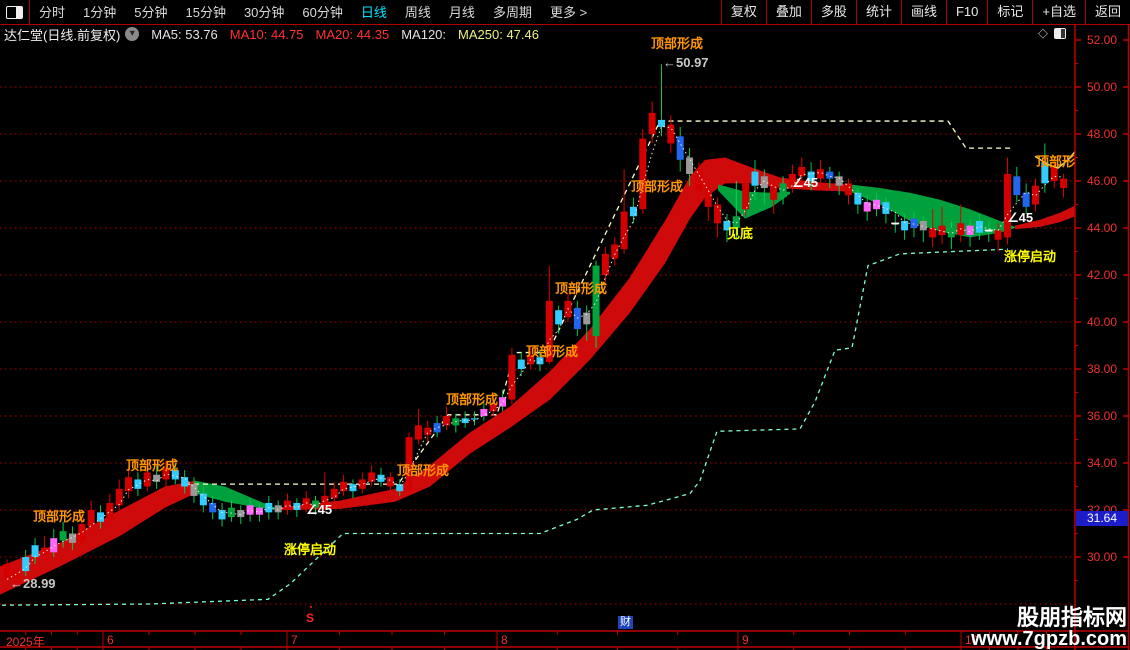 The height and width of the screenshot is (650, 1130). I want to click on period-menu: 分时 1分钟 5分钟 15分钟 30分钟 60分钟 日线 周线 月线 多周期 更多 >, so click(313, 12).